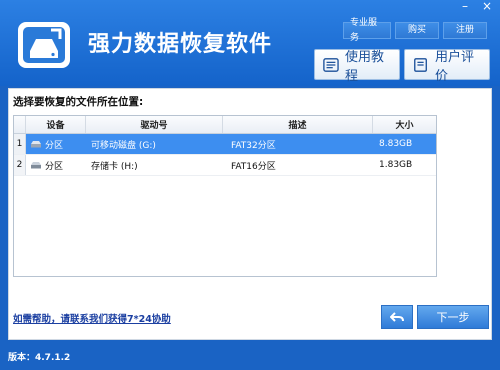  What do you see at coordinates (20, 144) in the screenshot?
I see `row-index: 1` at bounding box center [20, 144].